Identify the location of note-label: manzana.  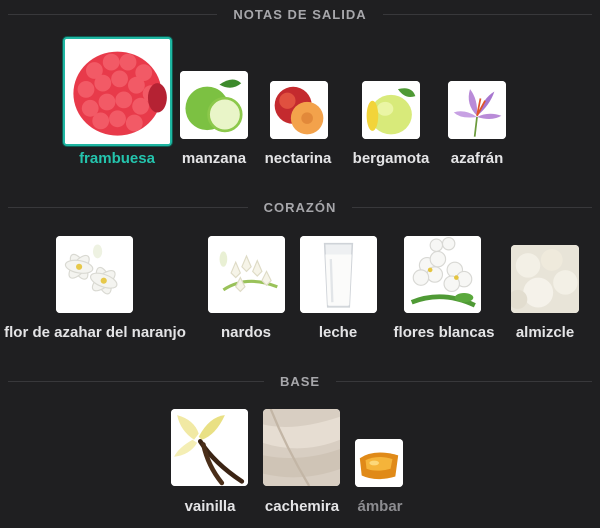
(214, 158).